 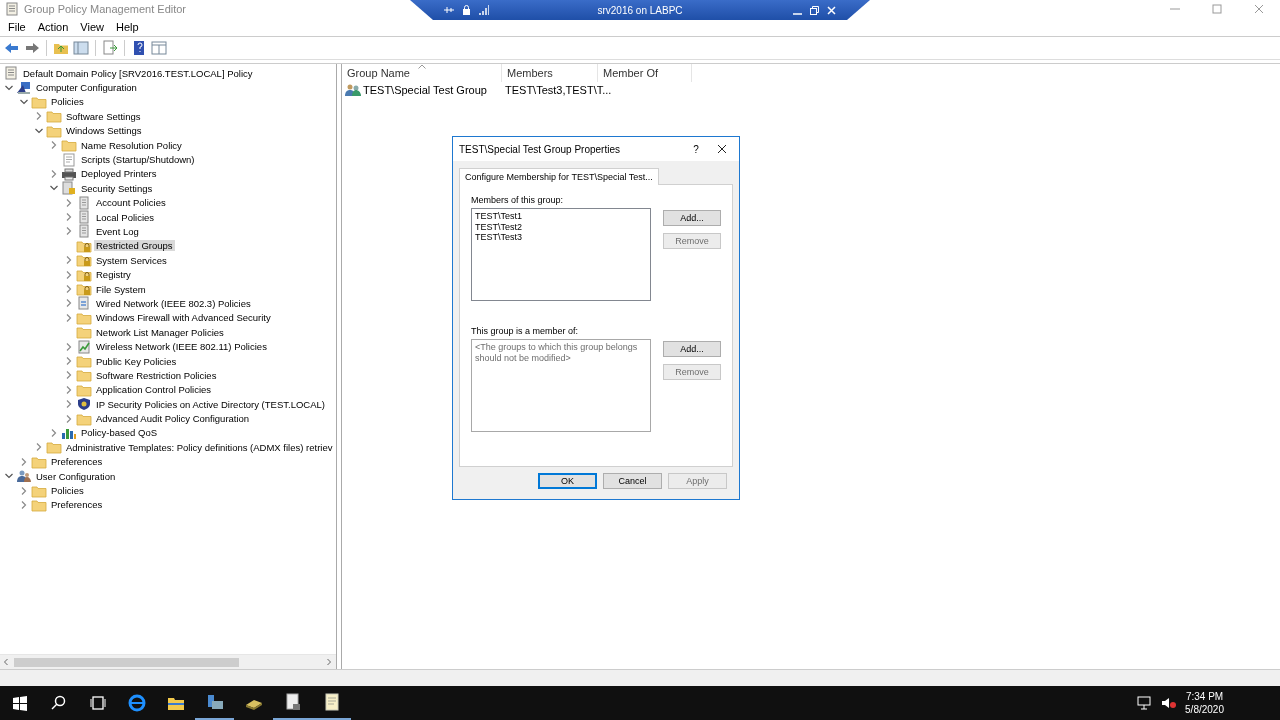 I want to click on close-icon, so click(x=722, y=149).